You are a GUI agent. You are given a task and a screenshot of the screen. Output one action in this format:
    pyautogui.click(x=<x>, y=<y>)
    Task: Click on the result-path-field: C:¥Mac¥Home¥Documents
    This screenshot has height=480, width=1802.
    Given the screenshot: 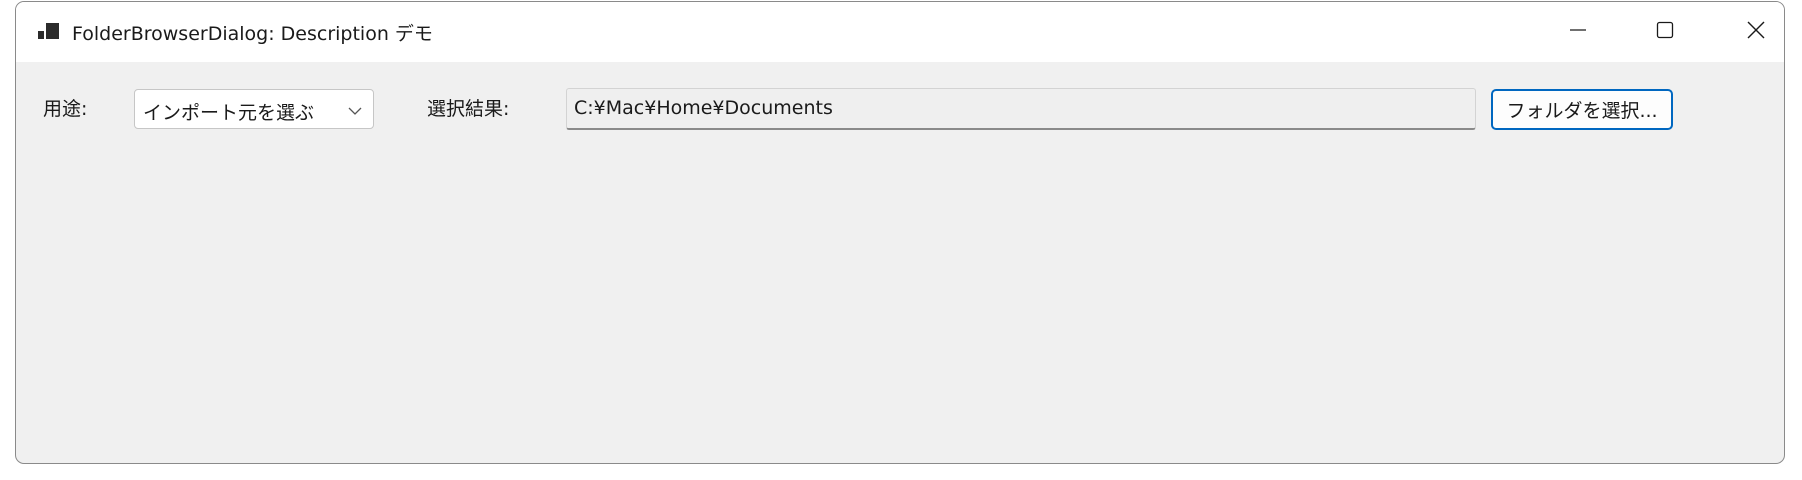 What is the action you would take?
    pyautogui.click(x=1021, y=109)
    